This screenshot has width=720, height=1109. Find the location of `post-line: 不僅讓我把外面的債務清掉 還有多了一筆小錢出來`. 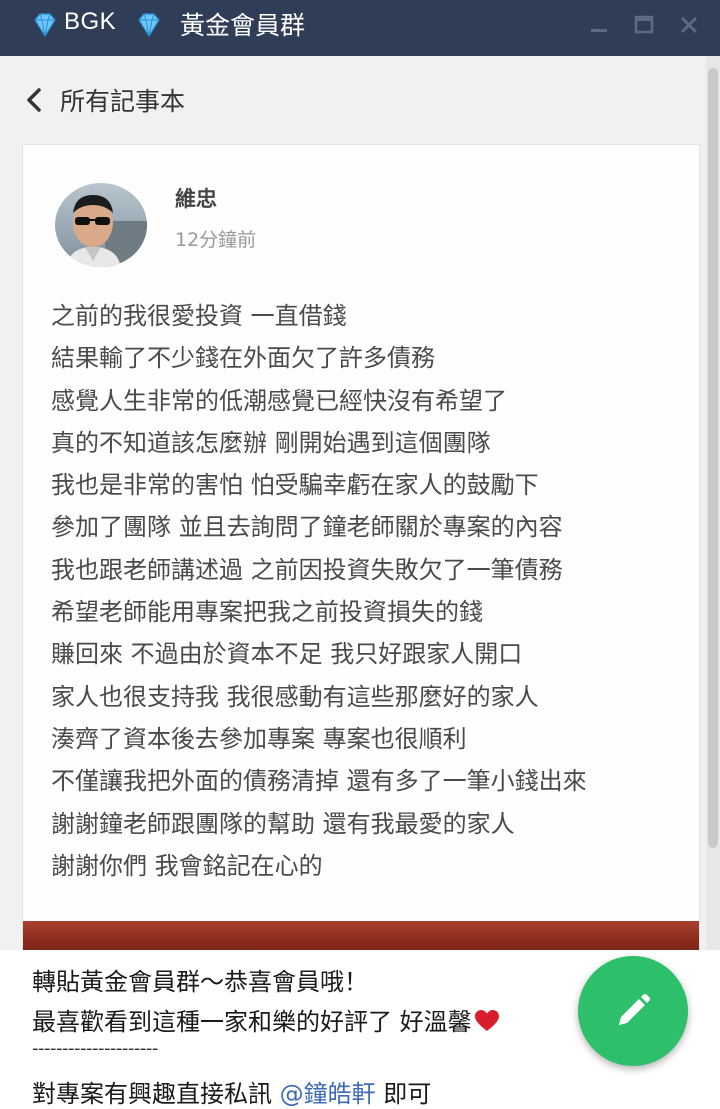

post-line: 不僅讓我把外面的債務清掉 還有多了一筆小錢出來 is located at coordinates (319, 781).